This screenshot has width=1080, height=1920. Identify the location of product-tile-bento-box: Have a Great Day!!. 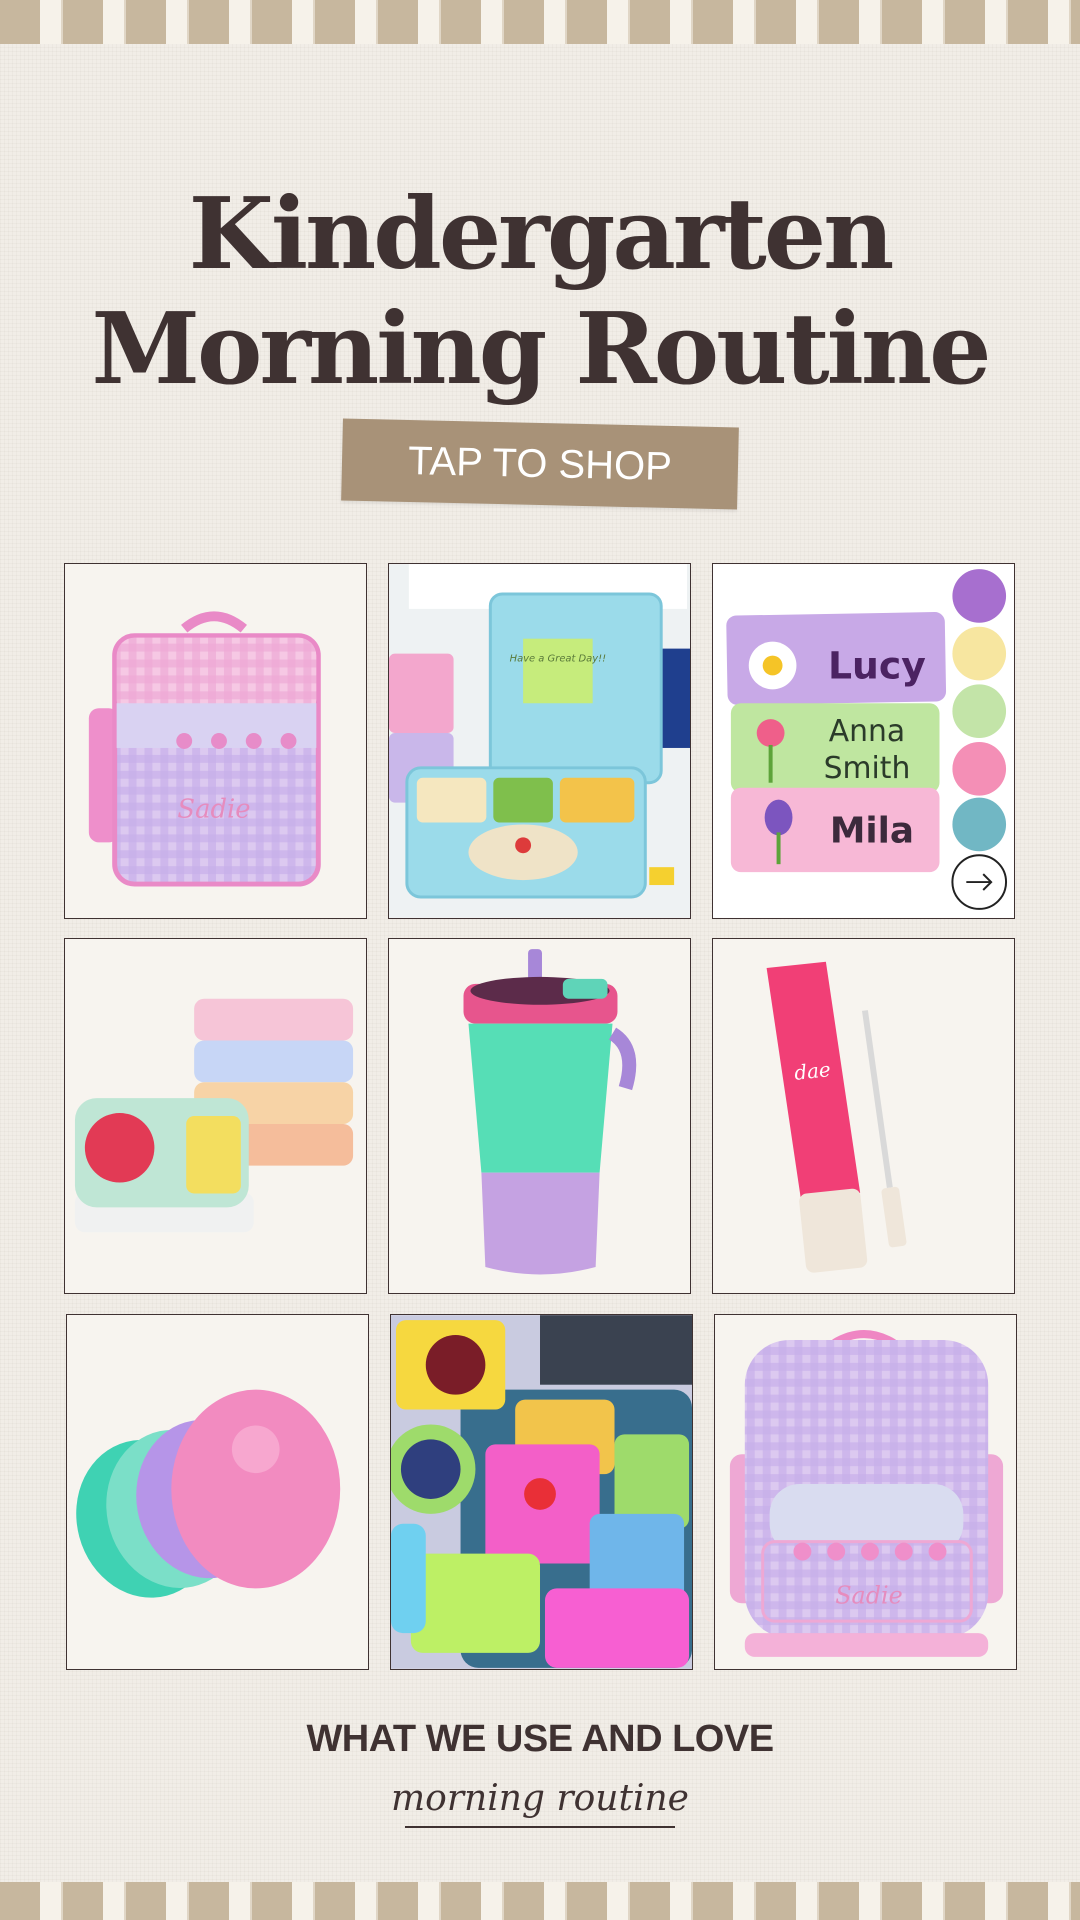
(539, 741).